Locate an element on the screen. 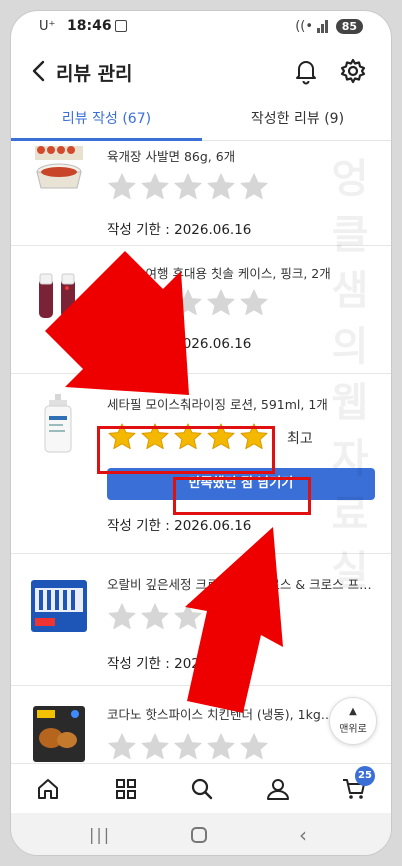  scroll-to-top-label: 맨위로 is located at coordinates (353, 729).